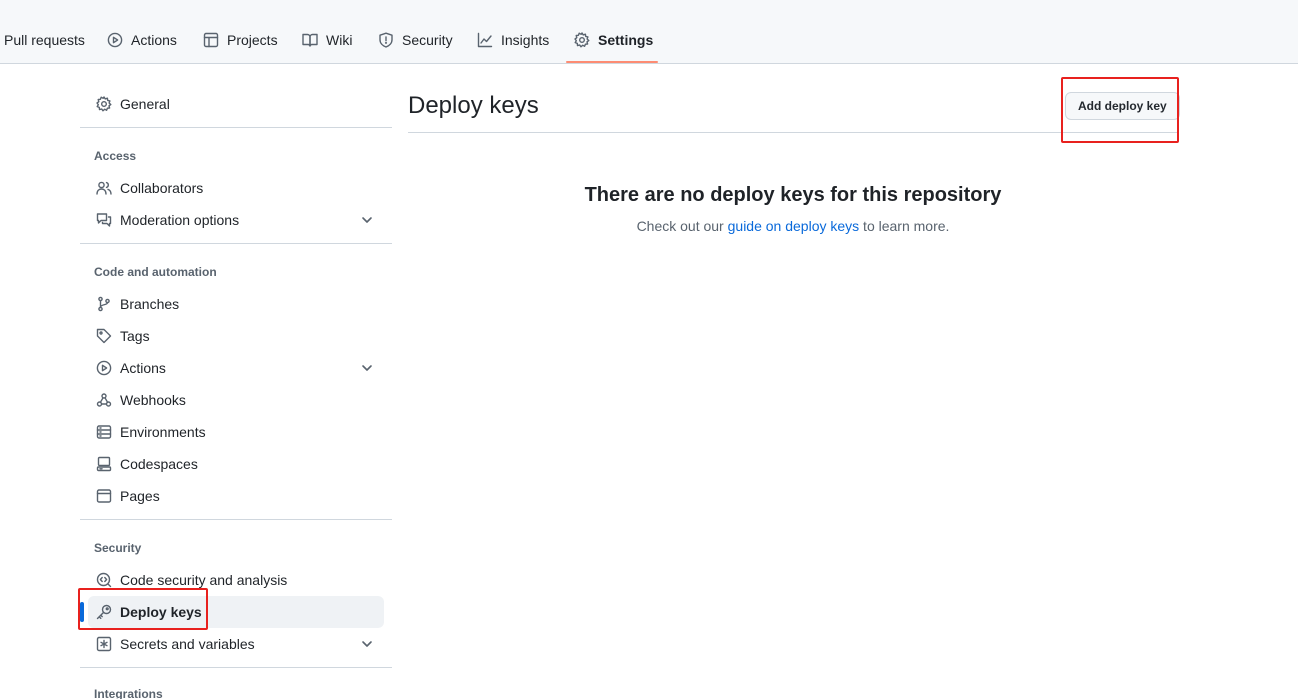 The height and width of the screenshot is (699, 1298). What do you see at coordinates (525, 40) in the screenshot?
I see `tab-label: Insights` at bounding box center [525, 40].